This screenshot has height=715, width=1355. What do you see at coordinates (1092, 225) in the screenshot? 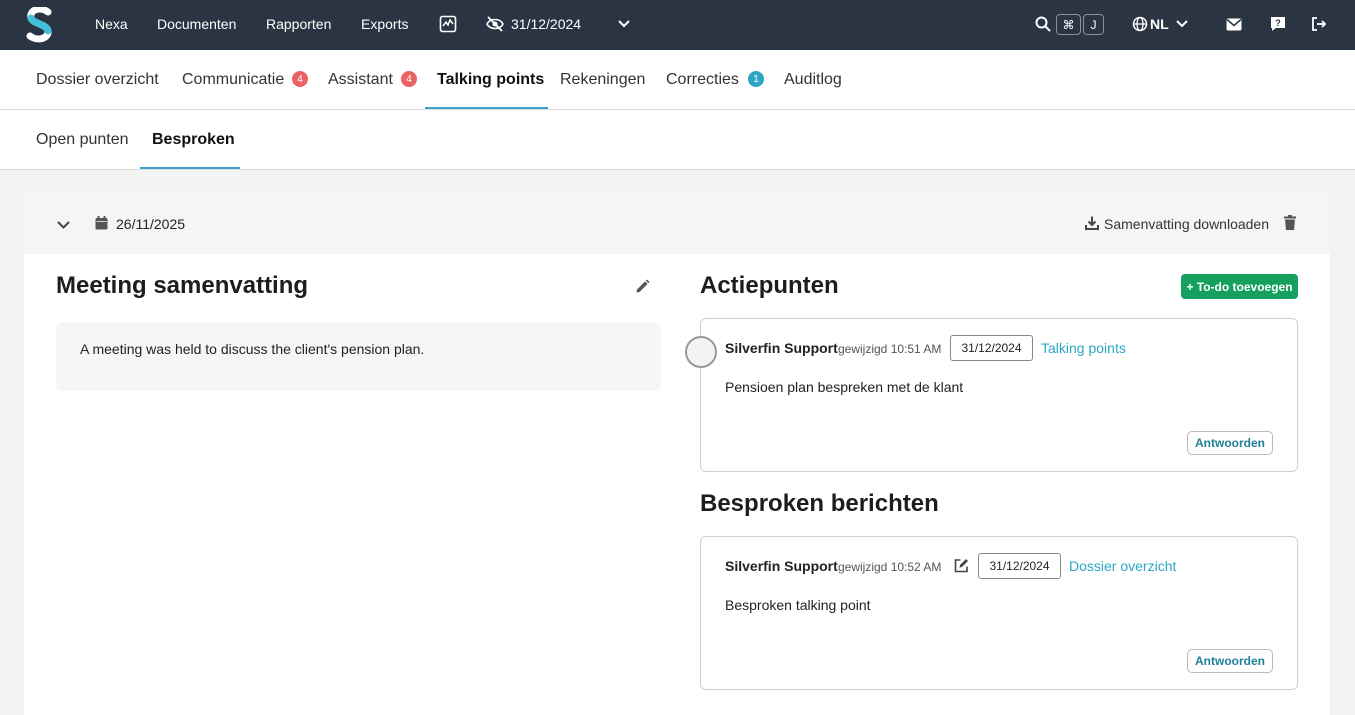
I see `download-icon` at bounding box center [1092, 225].